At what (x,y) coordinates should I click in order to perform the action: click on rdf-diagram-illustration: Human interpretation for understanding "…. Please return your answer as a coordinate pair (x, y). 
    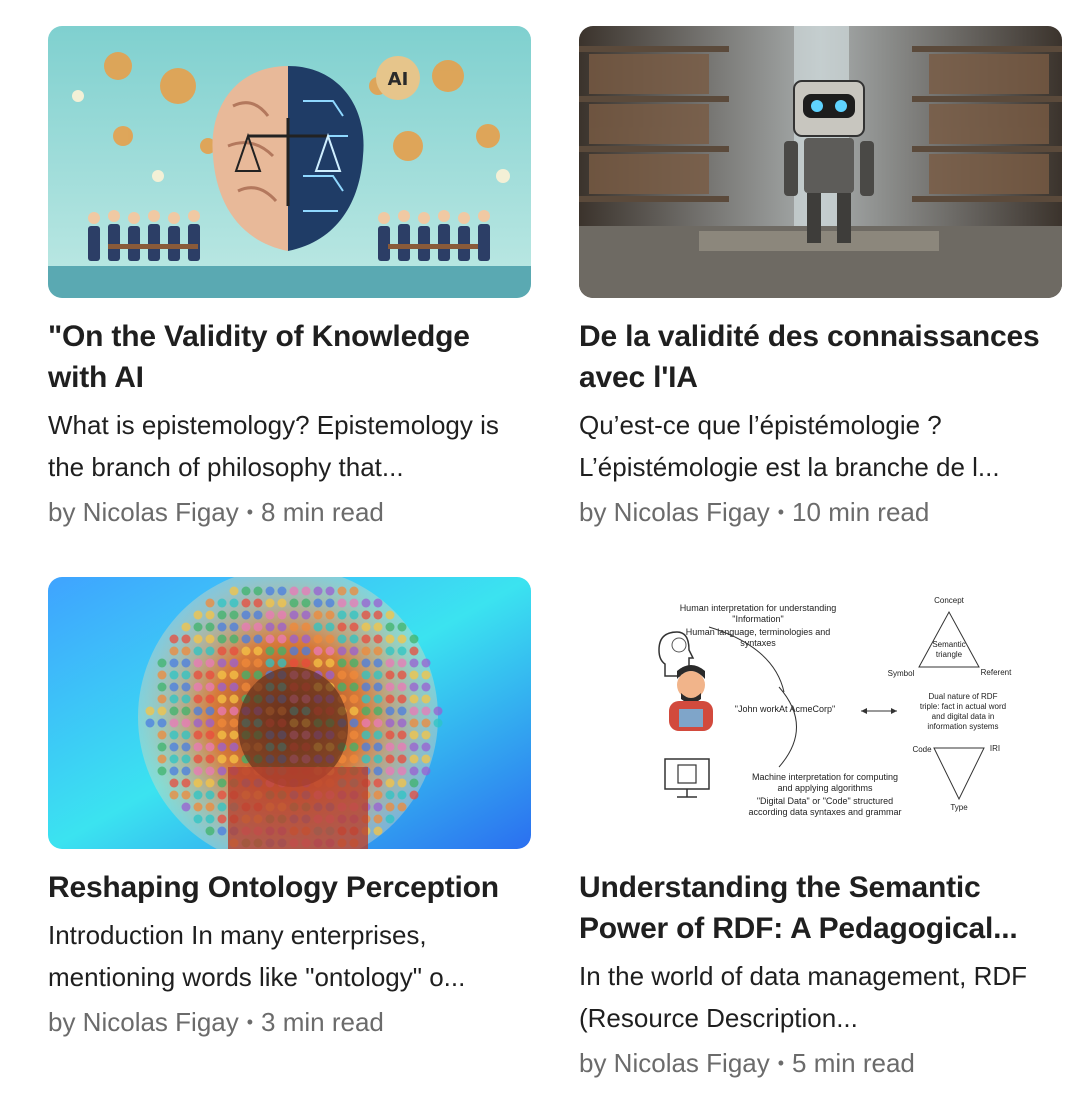
    Looking at the image, I should click on (820, 713).